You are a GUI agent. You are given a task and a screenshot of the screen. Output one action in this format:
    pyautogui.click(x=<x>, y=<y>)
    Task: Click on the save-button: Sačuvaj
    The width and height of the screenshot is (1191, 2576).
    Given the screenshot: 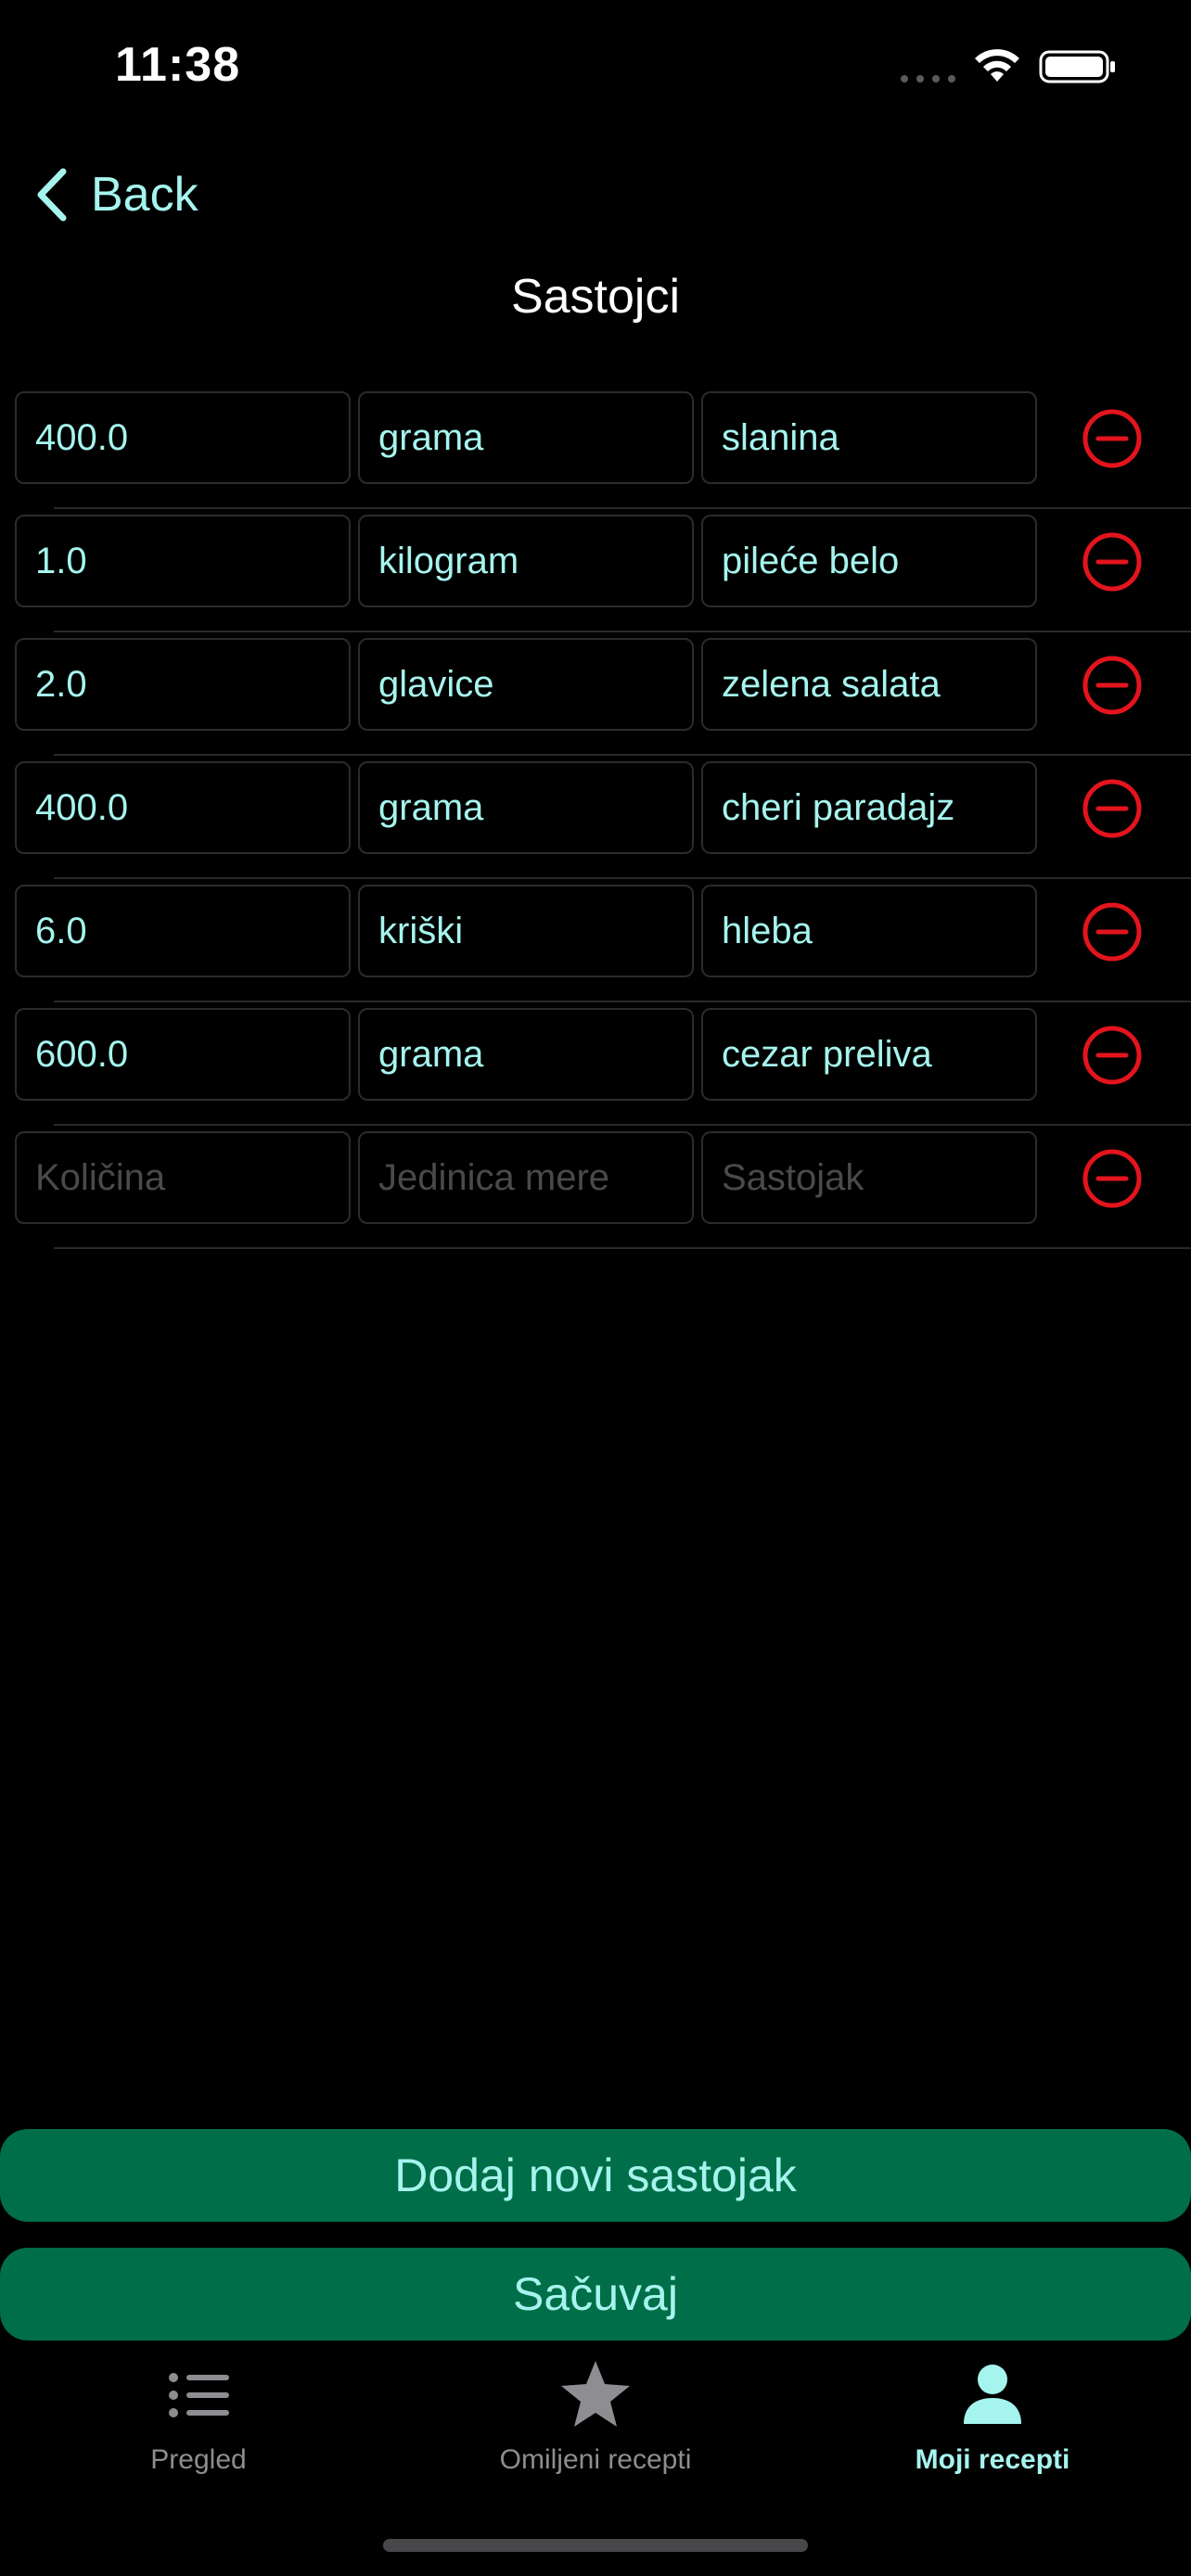 What is the action you would take?
    pyautogui.click(x=595, y=2294)
    